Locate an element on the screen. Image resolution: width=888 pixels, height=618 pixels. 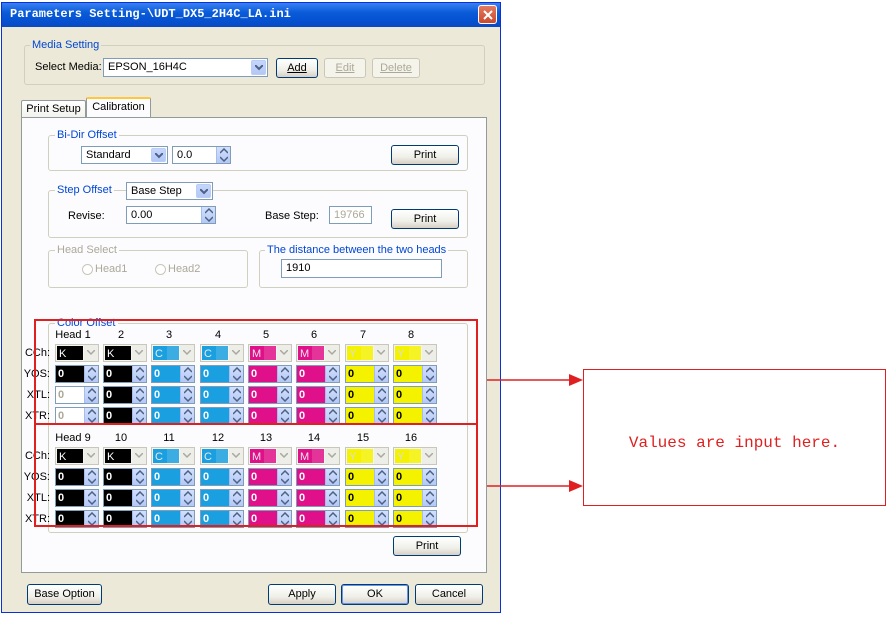
base-step-field: 19766 is located at coordinates (350, 215).